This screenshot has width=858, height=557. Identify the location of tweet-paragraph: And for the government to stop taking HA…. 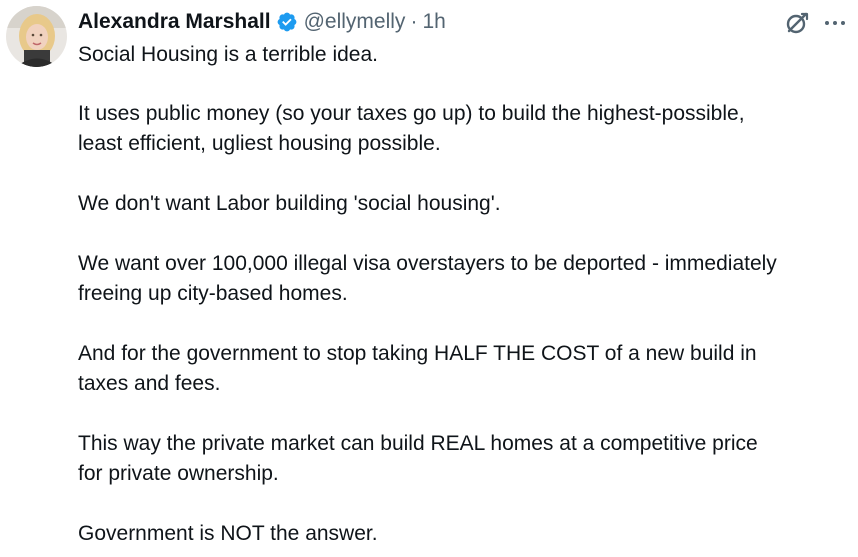
(468, 369).